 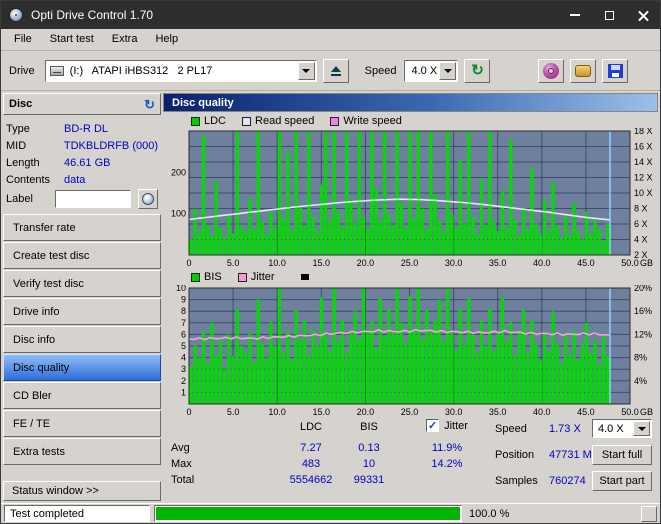 I want to click on burn-disc-button, so click(x=551, y=70).